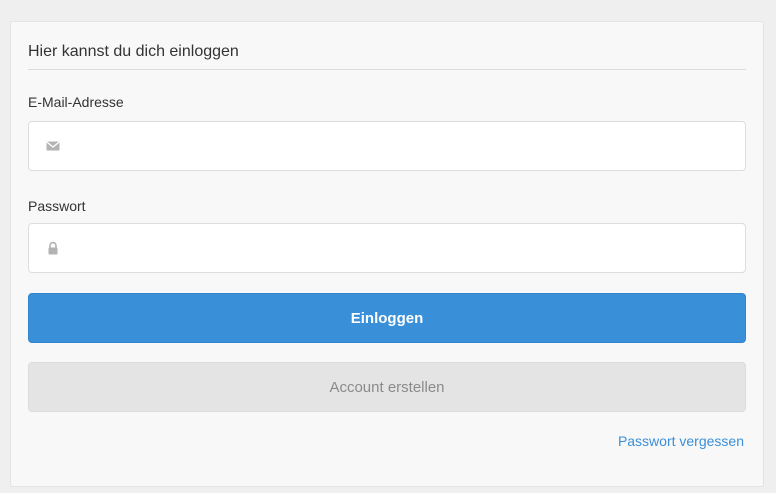 This screenshot has width=776, height=493. Describe the element at coordinates (53, 248) in the screenshot. I see `lock-icon` at that location.